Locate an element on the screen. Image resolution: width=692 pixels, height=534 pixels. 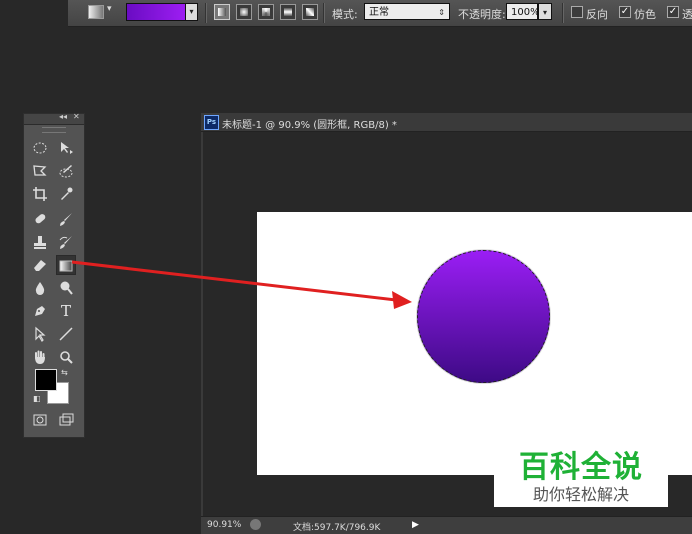
quick-selection-icon is located at coordinates (66, 171).